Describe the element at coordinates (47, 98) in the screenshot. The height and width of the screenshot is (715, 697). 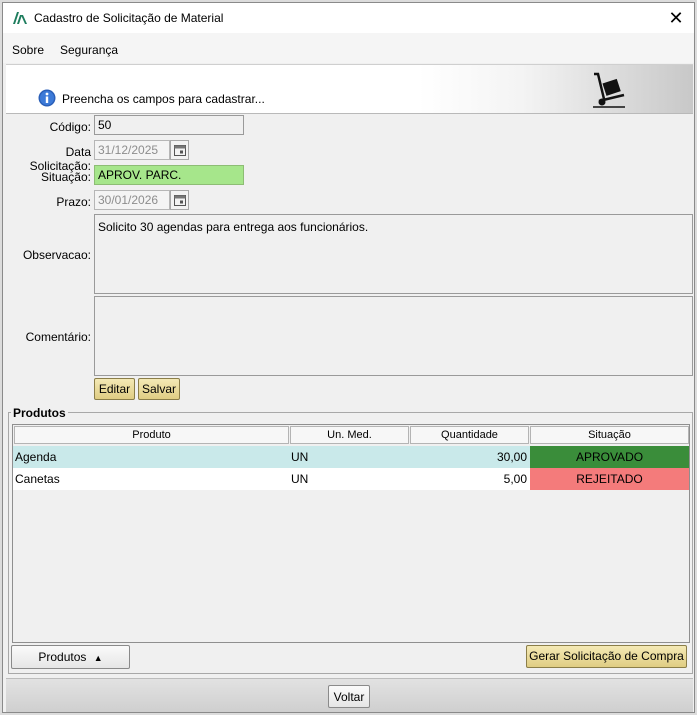
I see `info-icon` at that location.